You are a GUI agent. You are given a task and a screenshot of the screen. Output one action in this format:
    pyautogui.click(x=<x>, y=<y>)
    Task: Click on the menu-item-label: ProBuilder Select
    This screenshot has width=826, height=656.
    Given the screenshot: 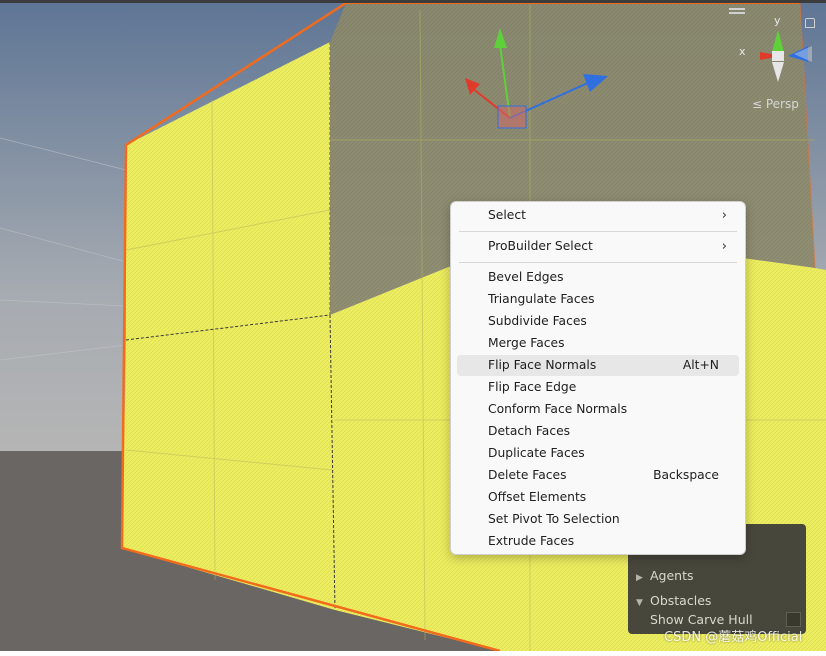 What is the action you would take?
    pyautogui.click(x=540, y=246)
    